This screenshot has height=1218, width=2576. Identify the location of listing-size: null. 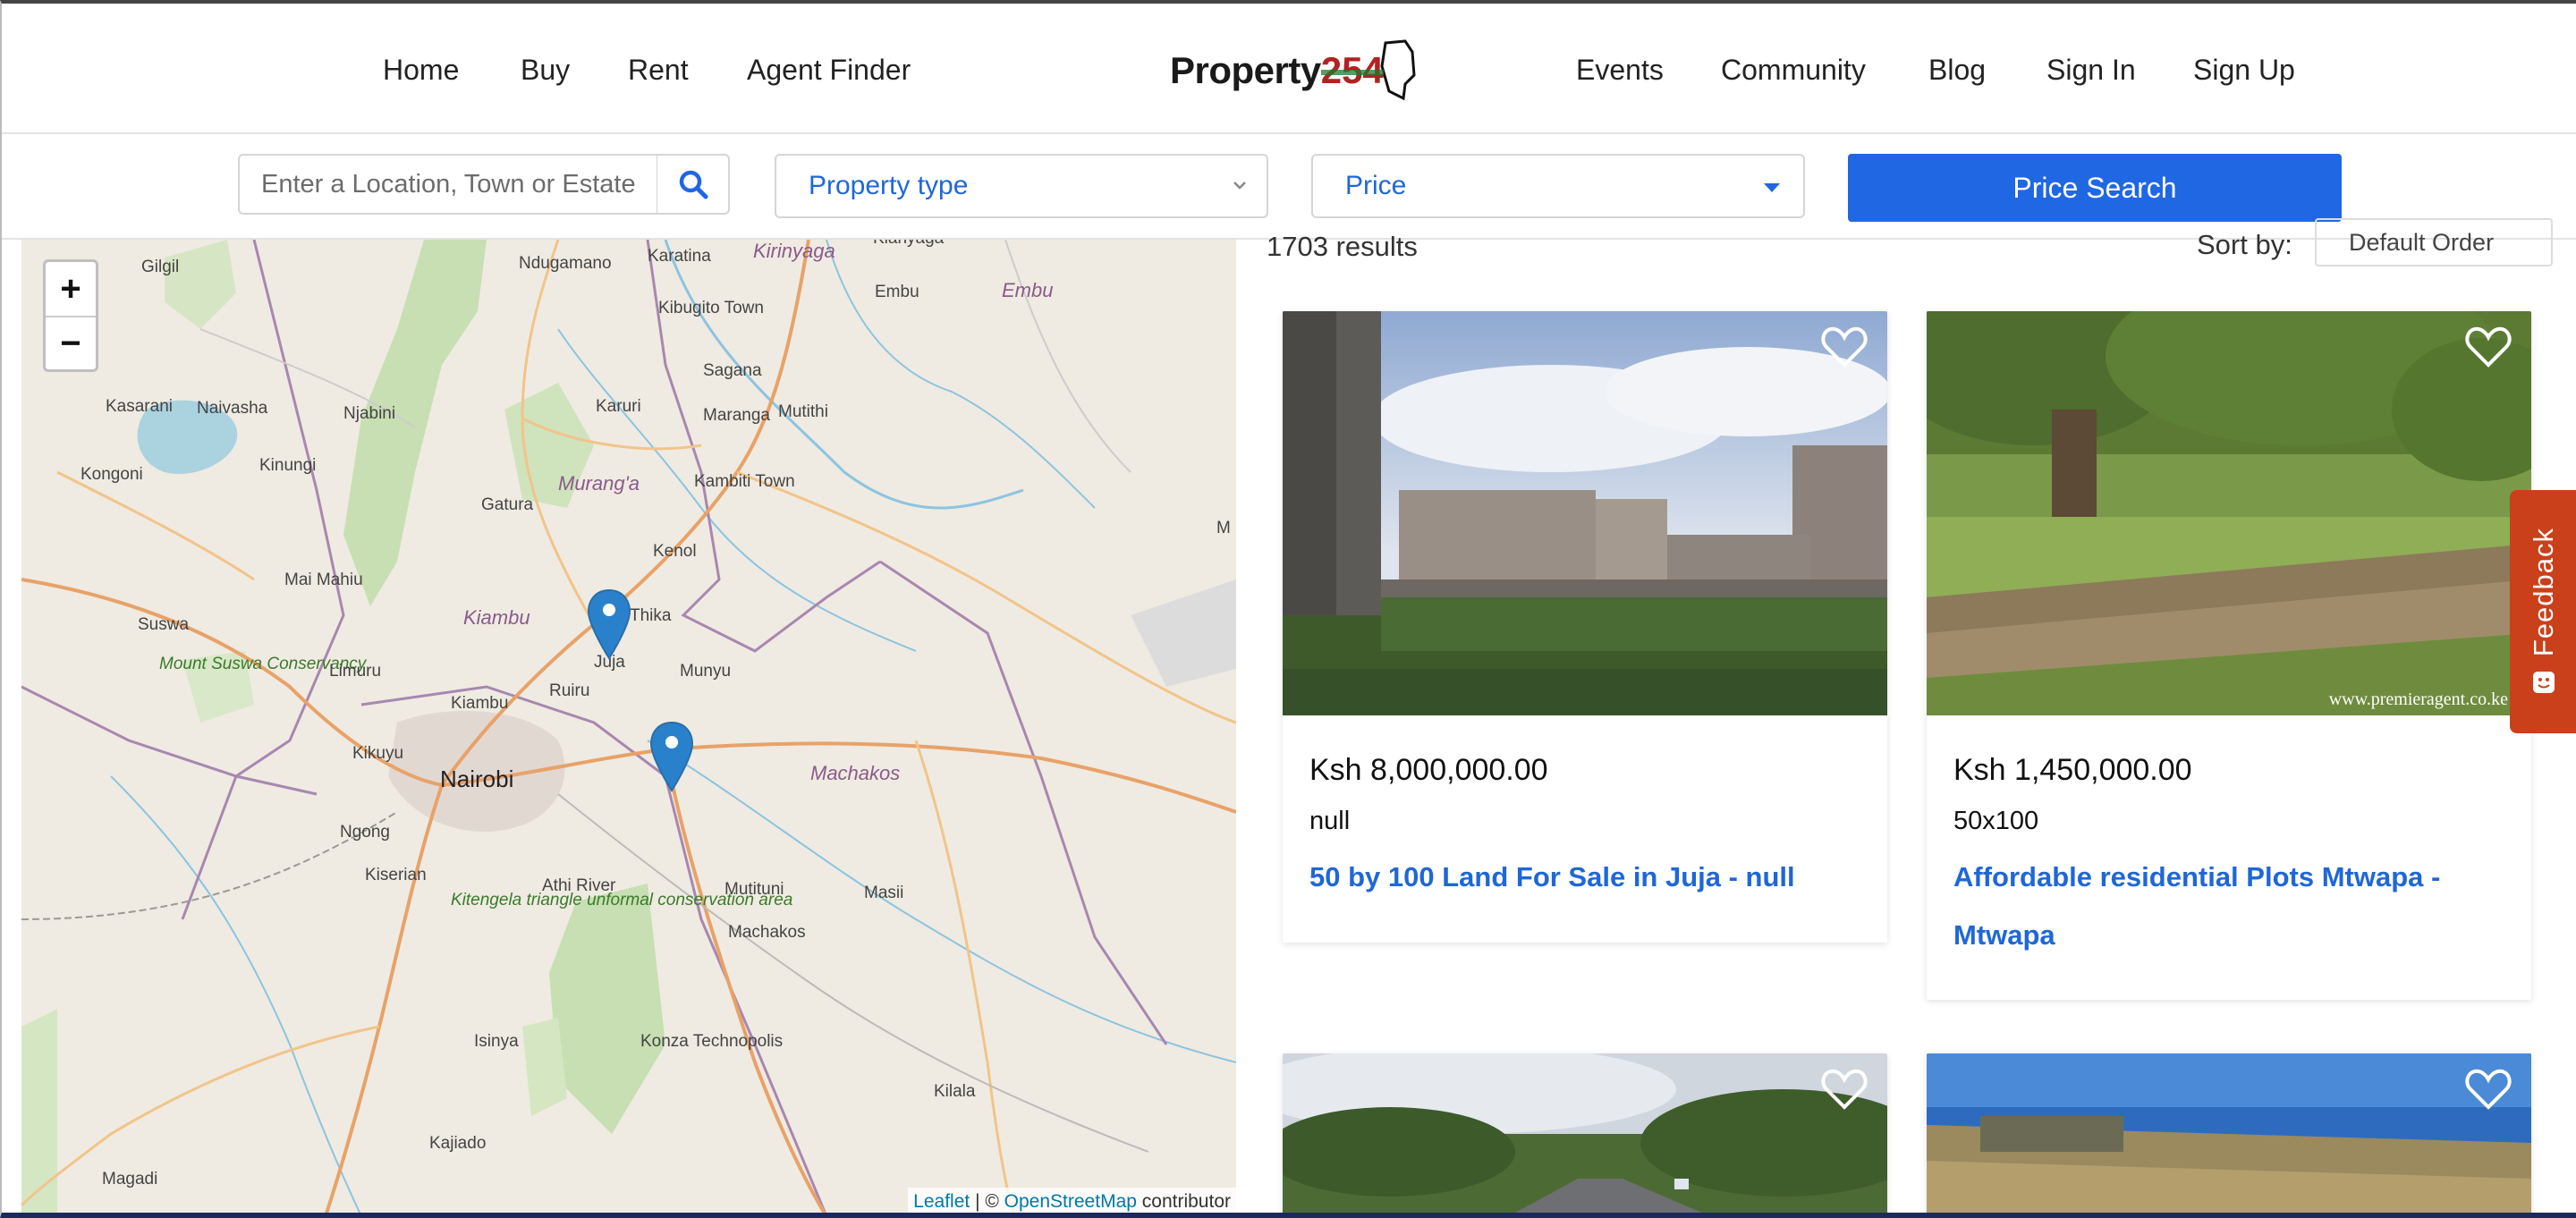
(1330, 821).